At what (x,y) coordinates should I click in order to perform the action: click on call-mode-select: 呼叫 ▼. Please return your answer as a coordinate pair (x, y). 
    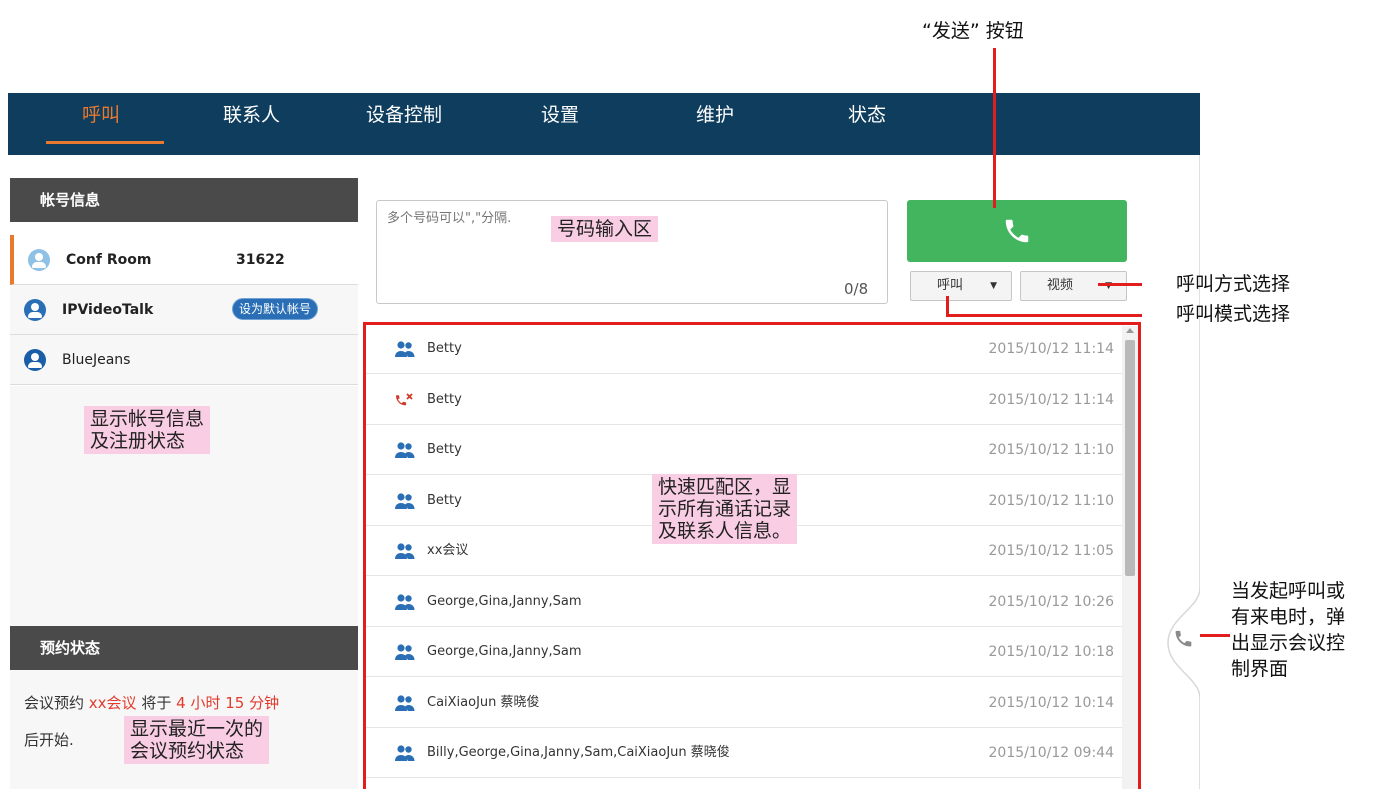
    Looking at the image, I should click on (961, 286).